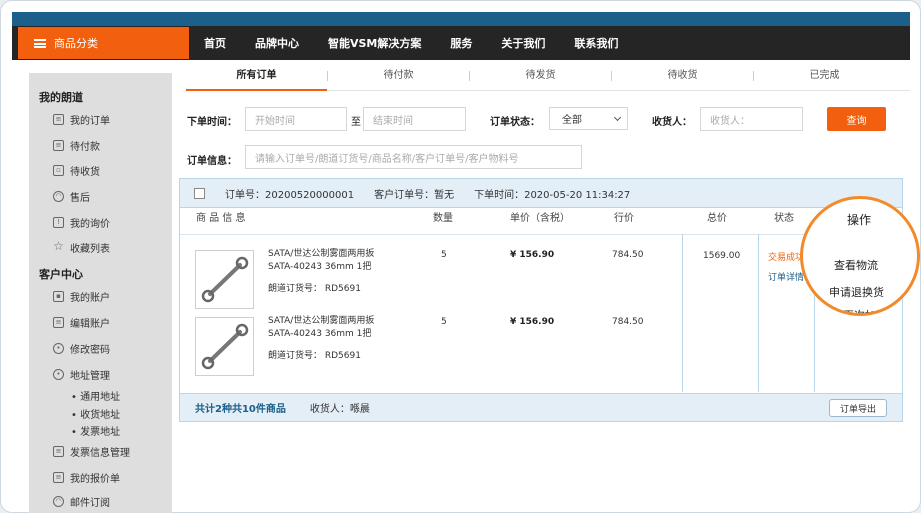 The image size is (921, 513). I want to click on tab-pending-payment: 待付款, so click(398, 77).